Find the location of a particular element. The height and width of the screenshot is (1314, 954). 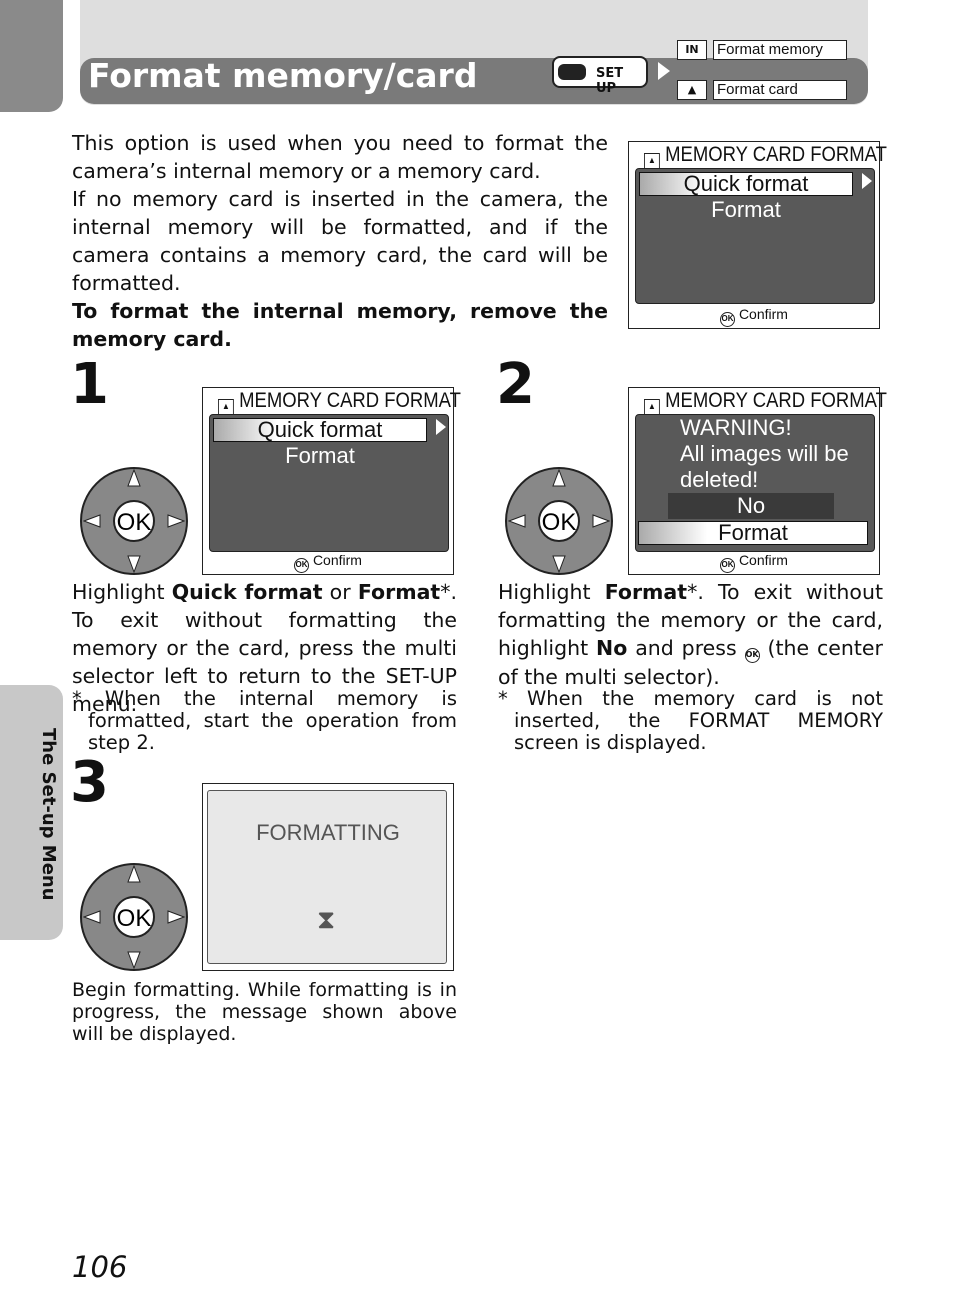

internal-memory-icon: IN is located at coordinates (692, 50).